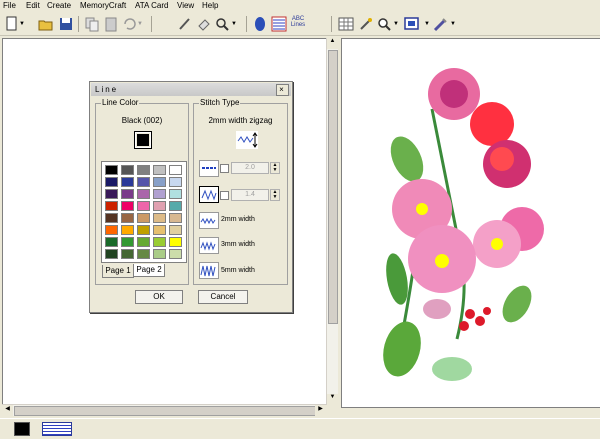  I want to click on ok-button: OK, so click(159, 297).